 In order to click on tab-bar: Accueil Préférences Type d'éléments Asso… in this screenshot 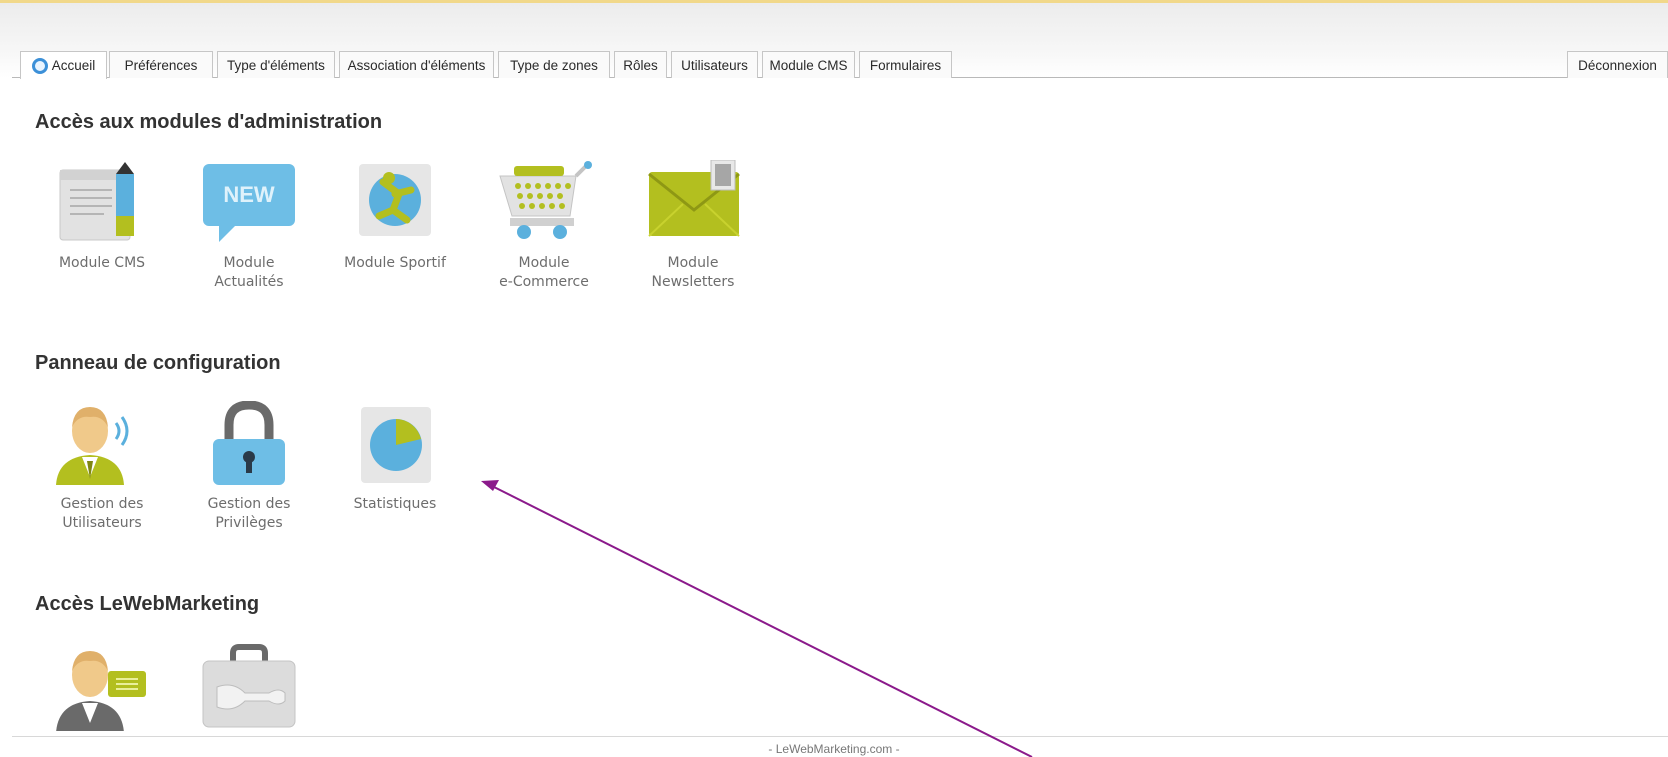, I will do `click(840, 65)`.